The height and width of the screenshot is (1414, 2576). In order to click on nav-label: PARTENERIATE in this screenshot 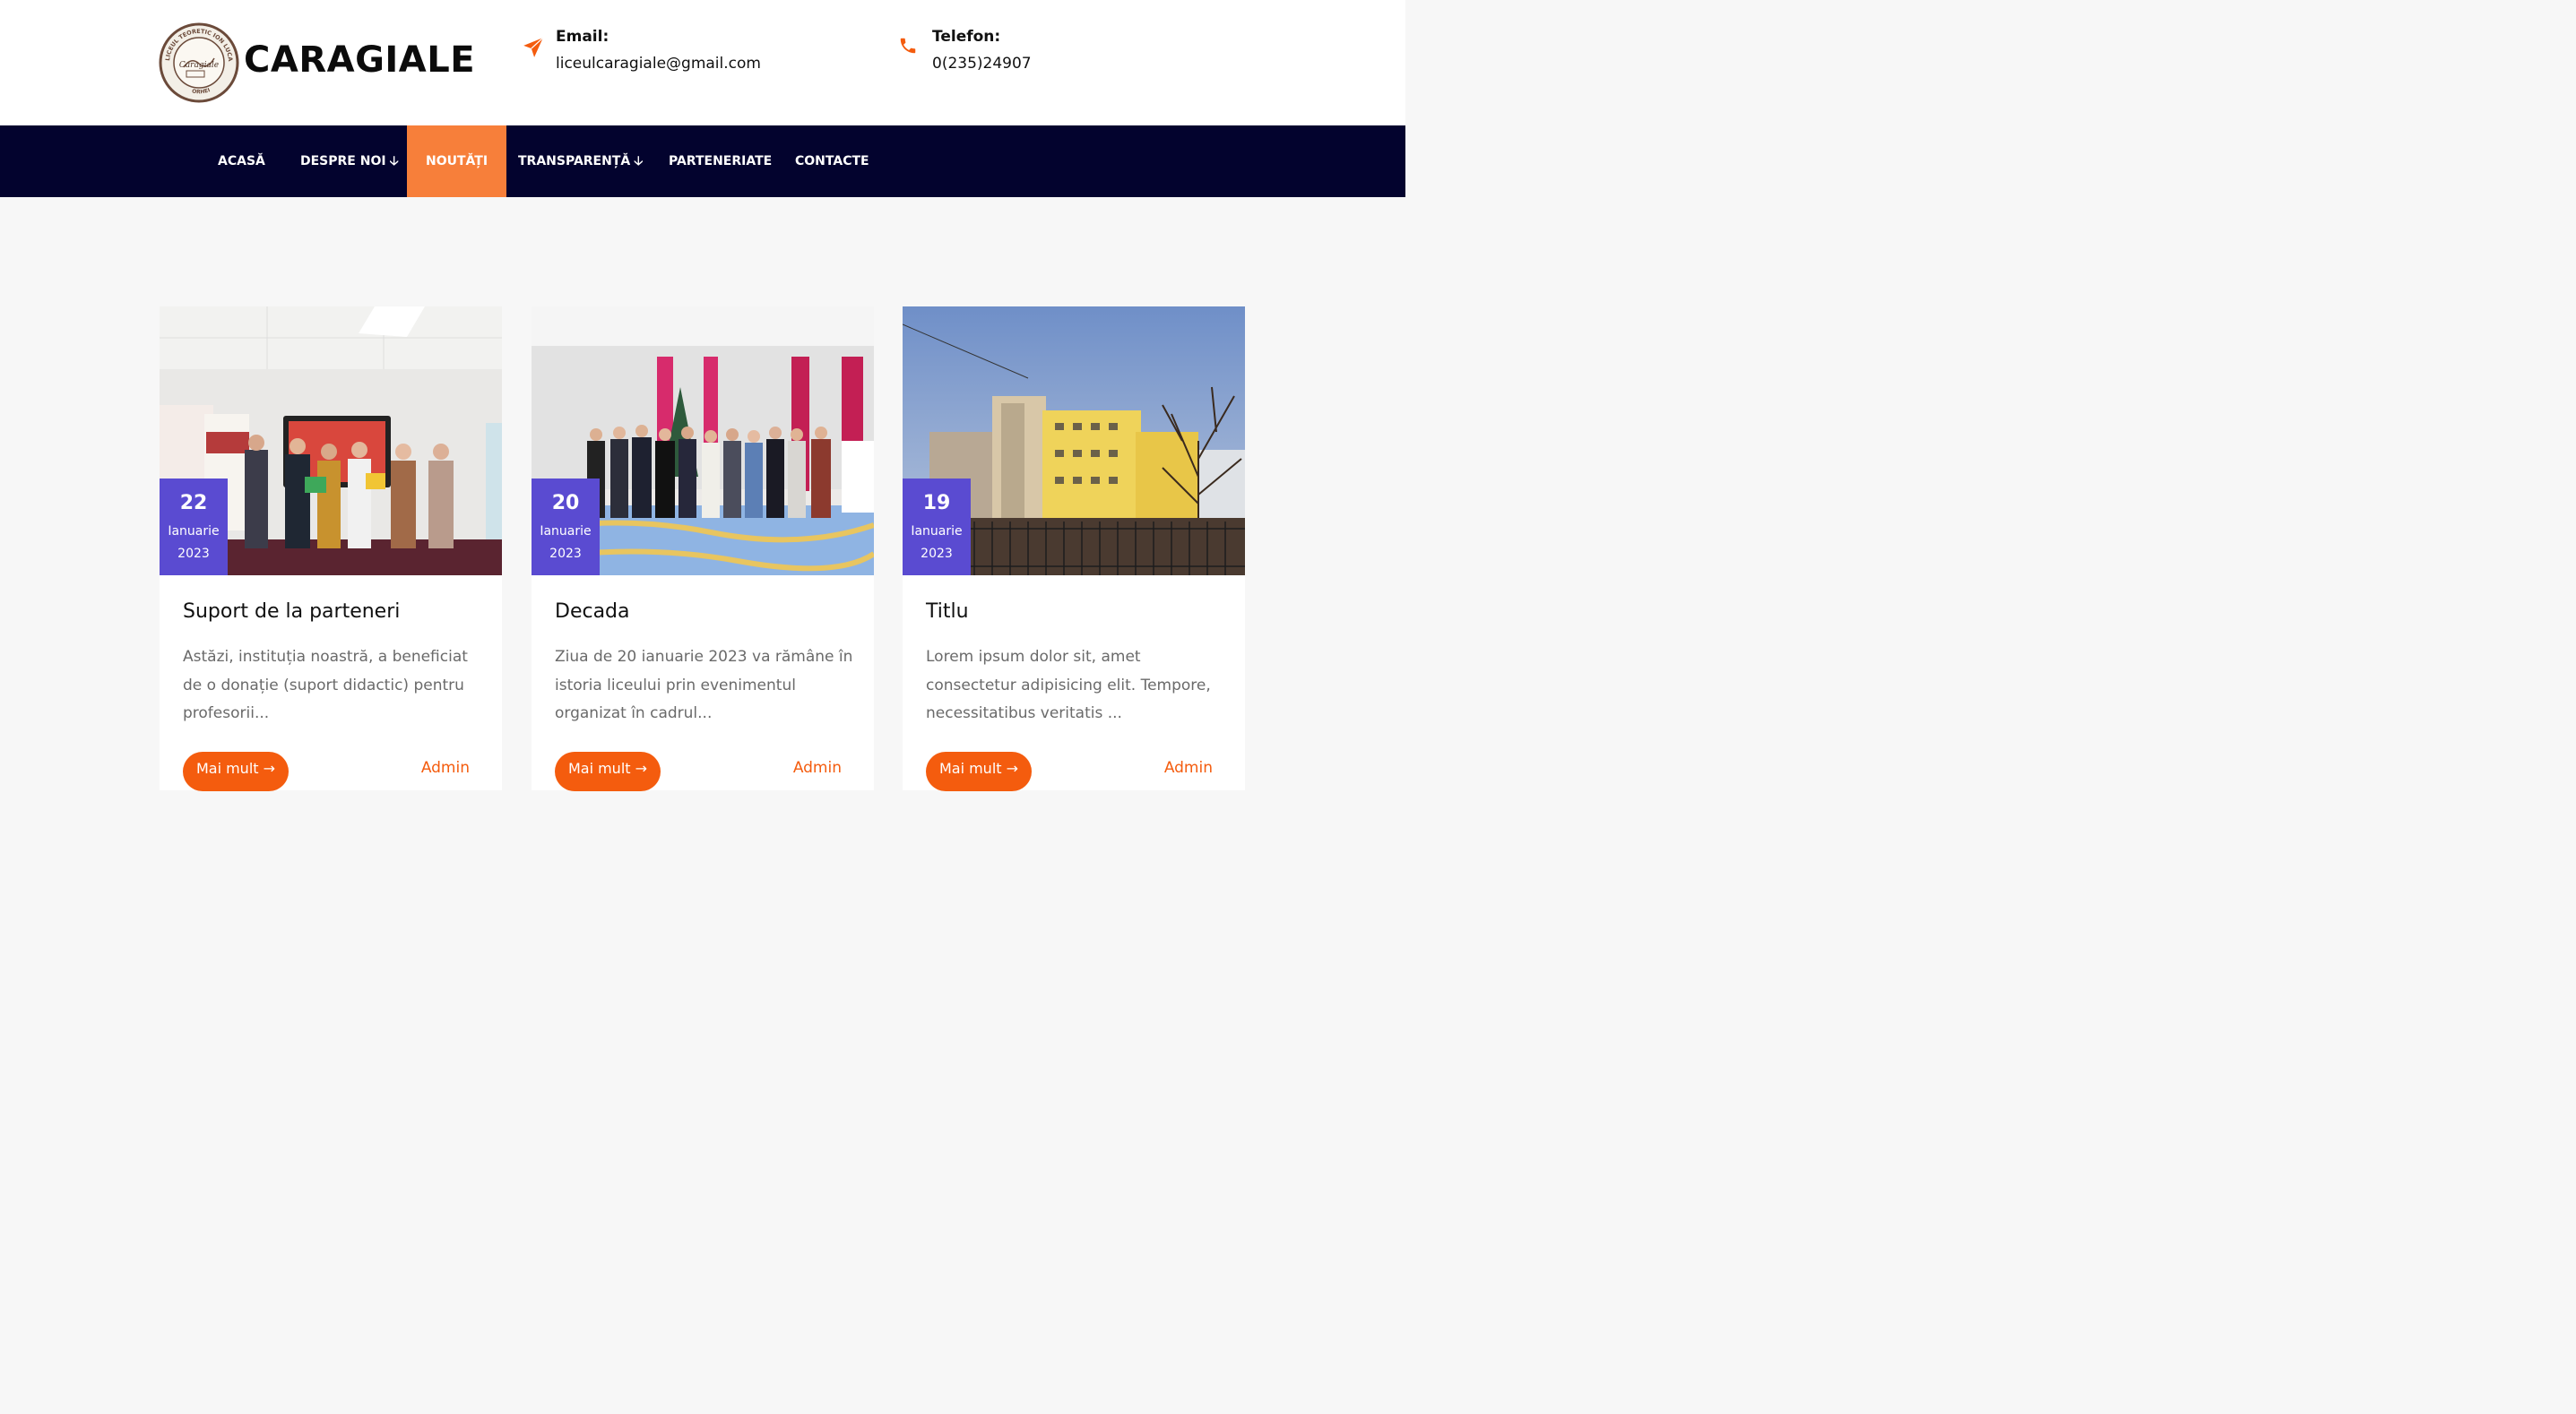, I will do `click(721, 161)`.